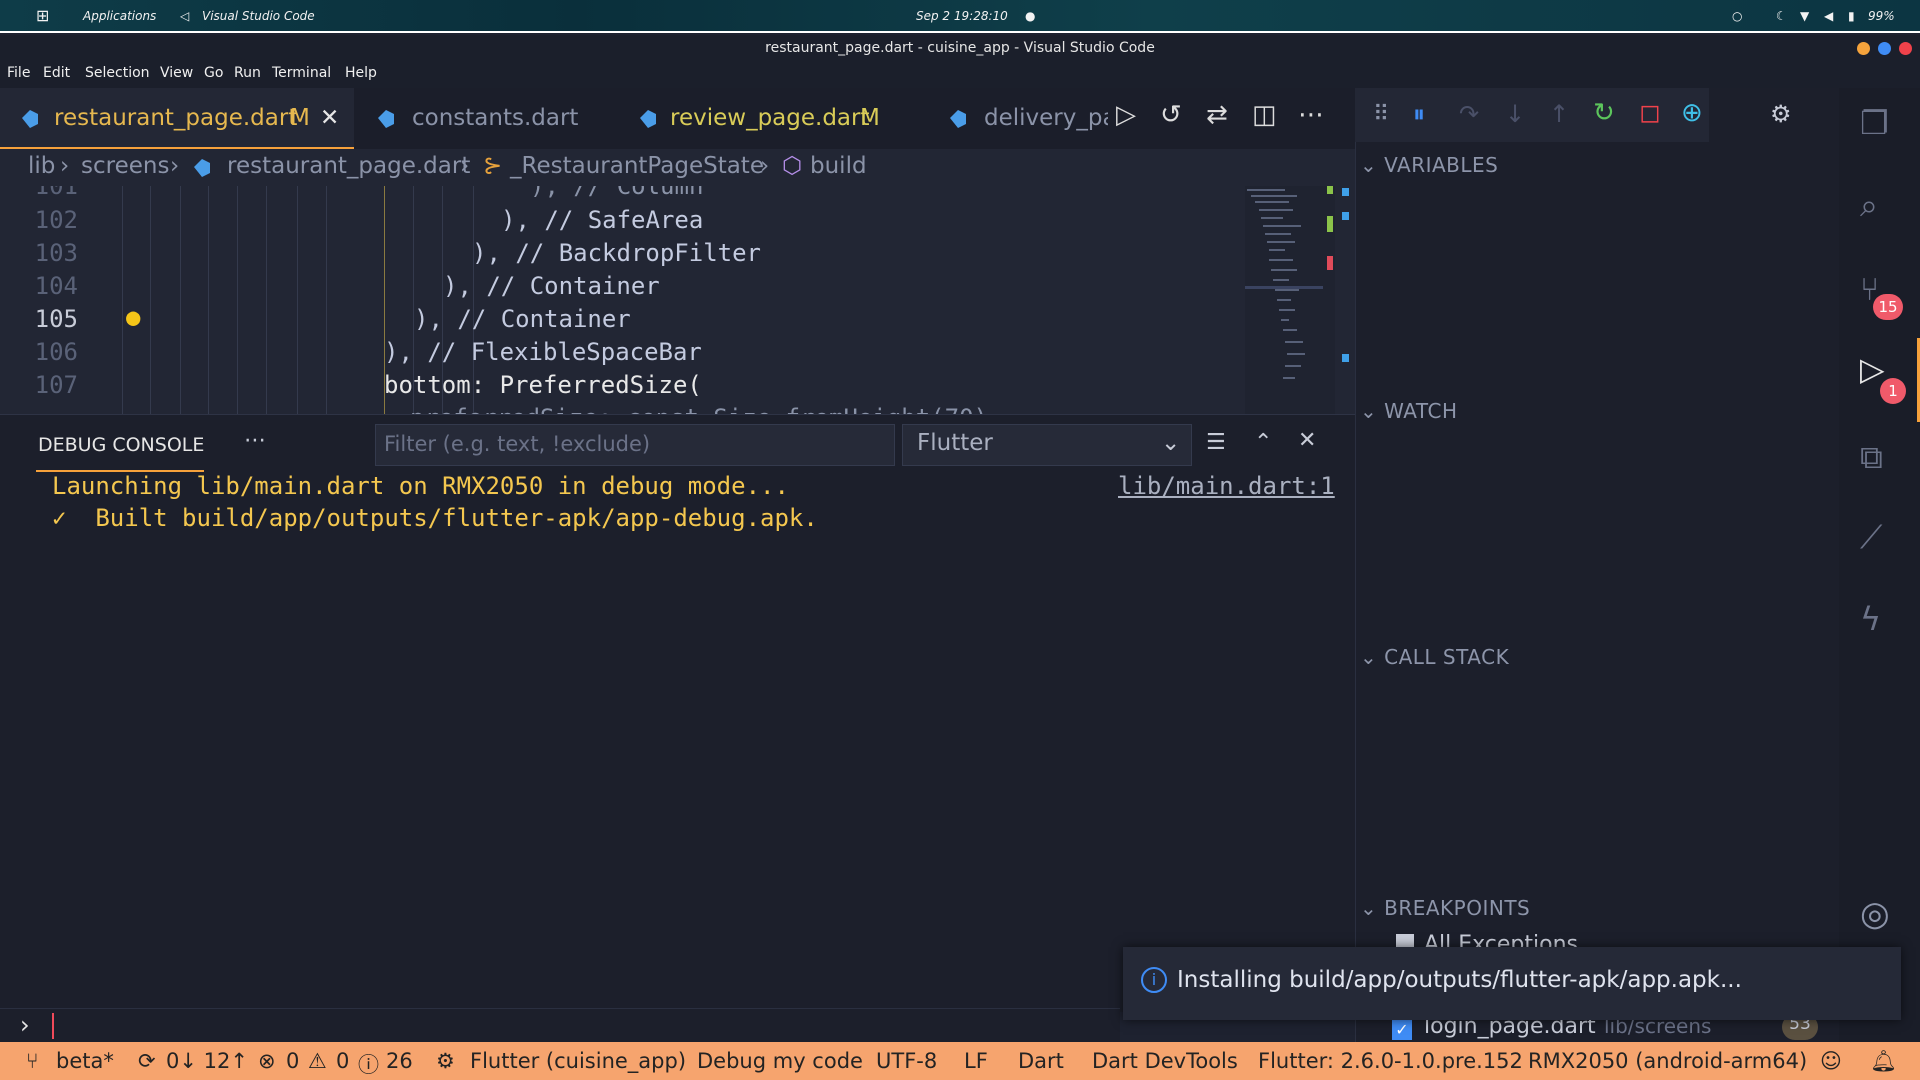 The image size is (1920, 1080). Describe the element at coordinates (1880, 206) in the screenshot. I see `search-icon: ⌕` at that location.